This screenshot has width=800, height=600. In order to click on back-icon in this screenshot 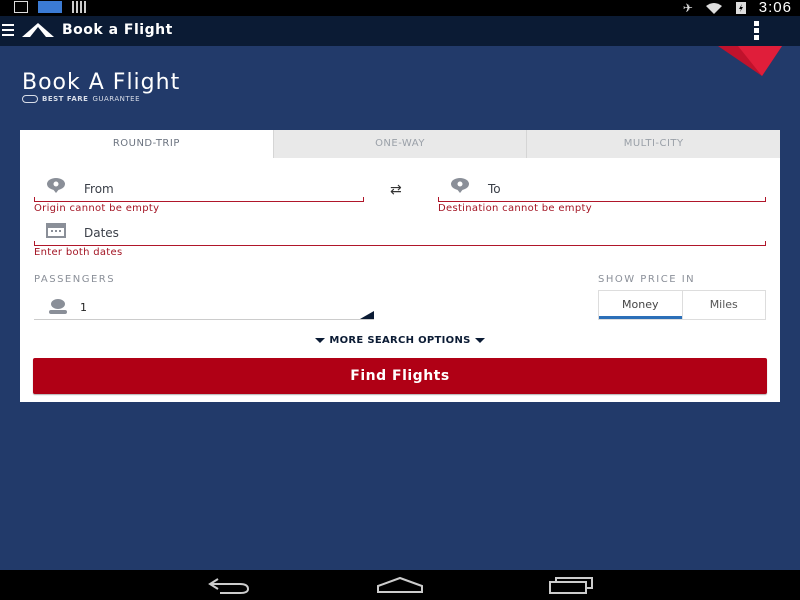, I will do `click(229, 585)`.